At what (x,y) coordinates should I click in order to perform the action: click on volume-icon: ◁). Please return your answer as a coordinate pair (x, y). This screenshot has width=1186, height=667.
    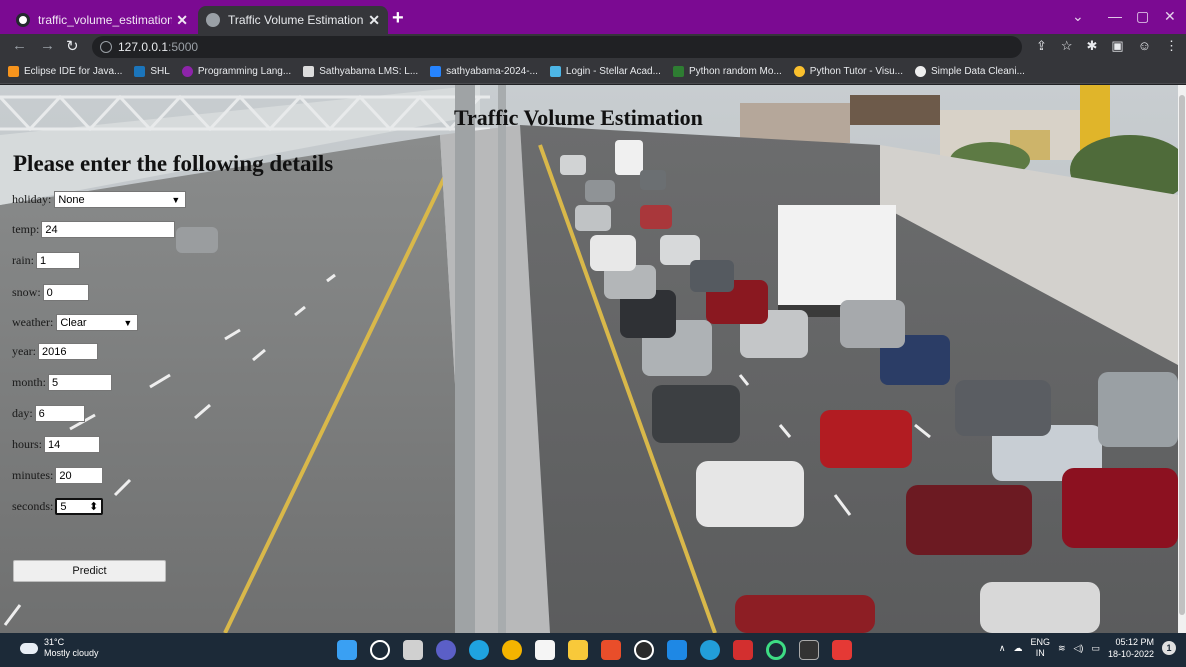
    Looking at the image, I should click on (1079, 648).